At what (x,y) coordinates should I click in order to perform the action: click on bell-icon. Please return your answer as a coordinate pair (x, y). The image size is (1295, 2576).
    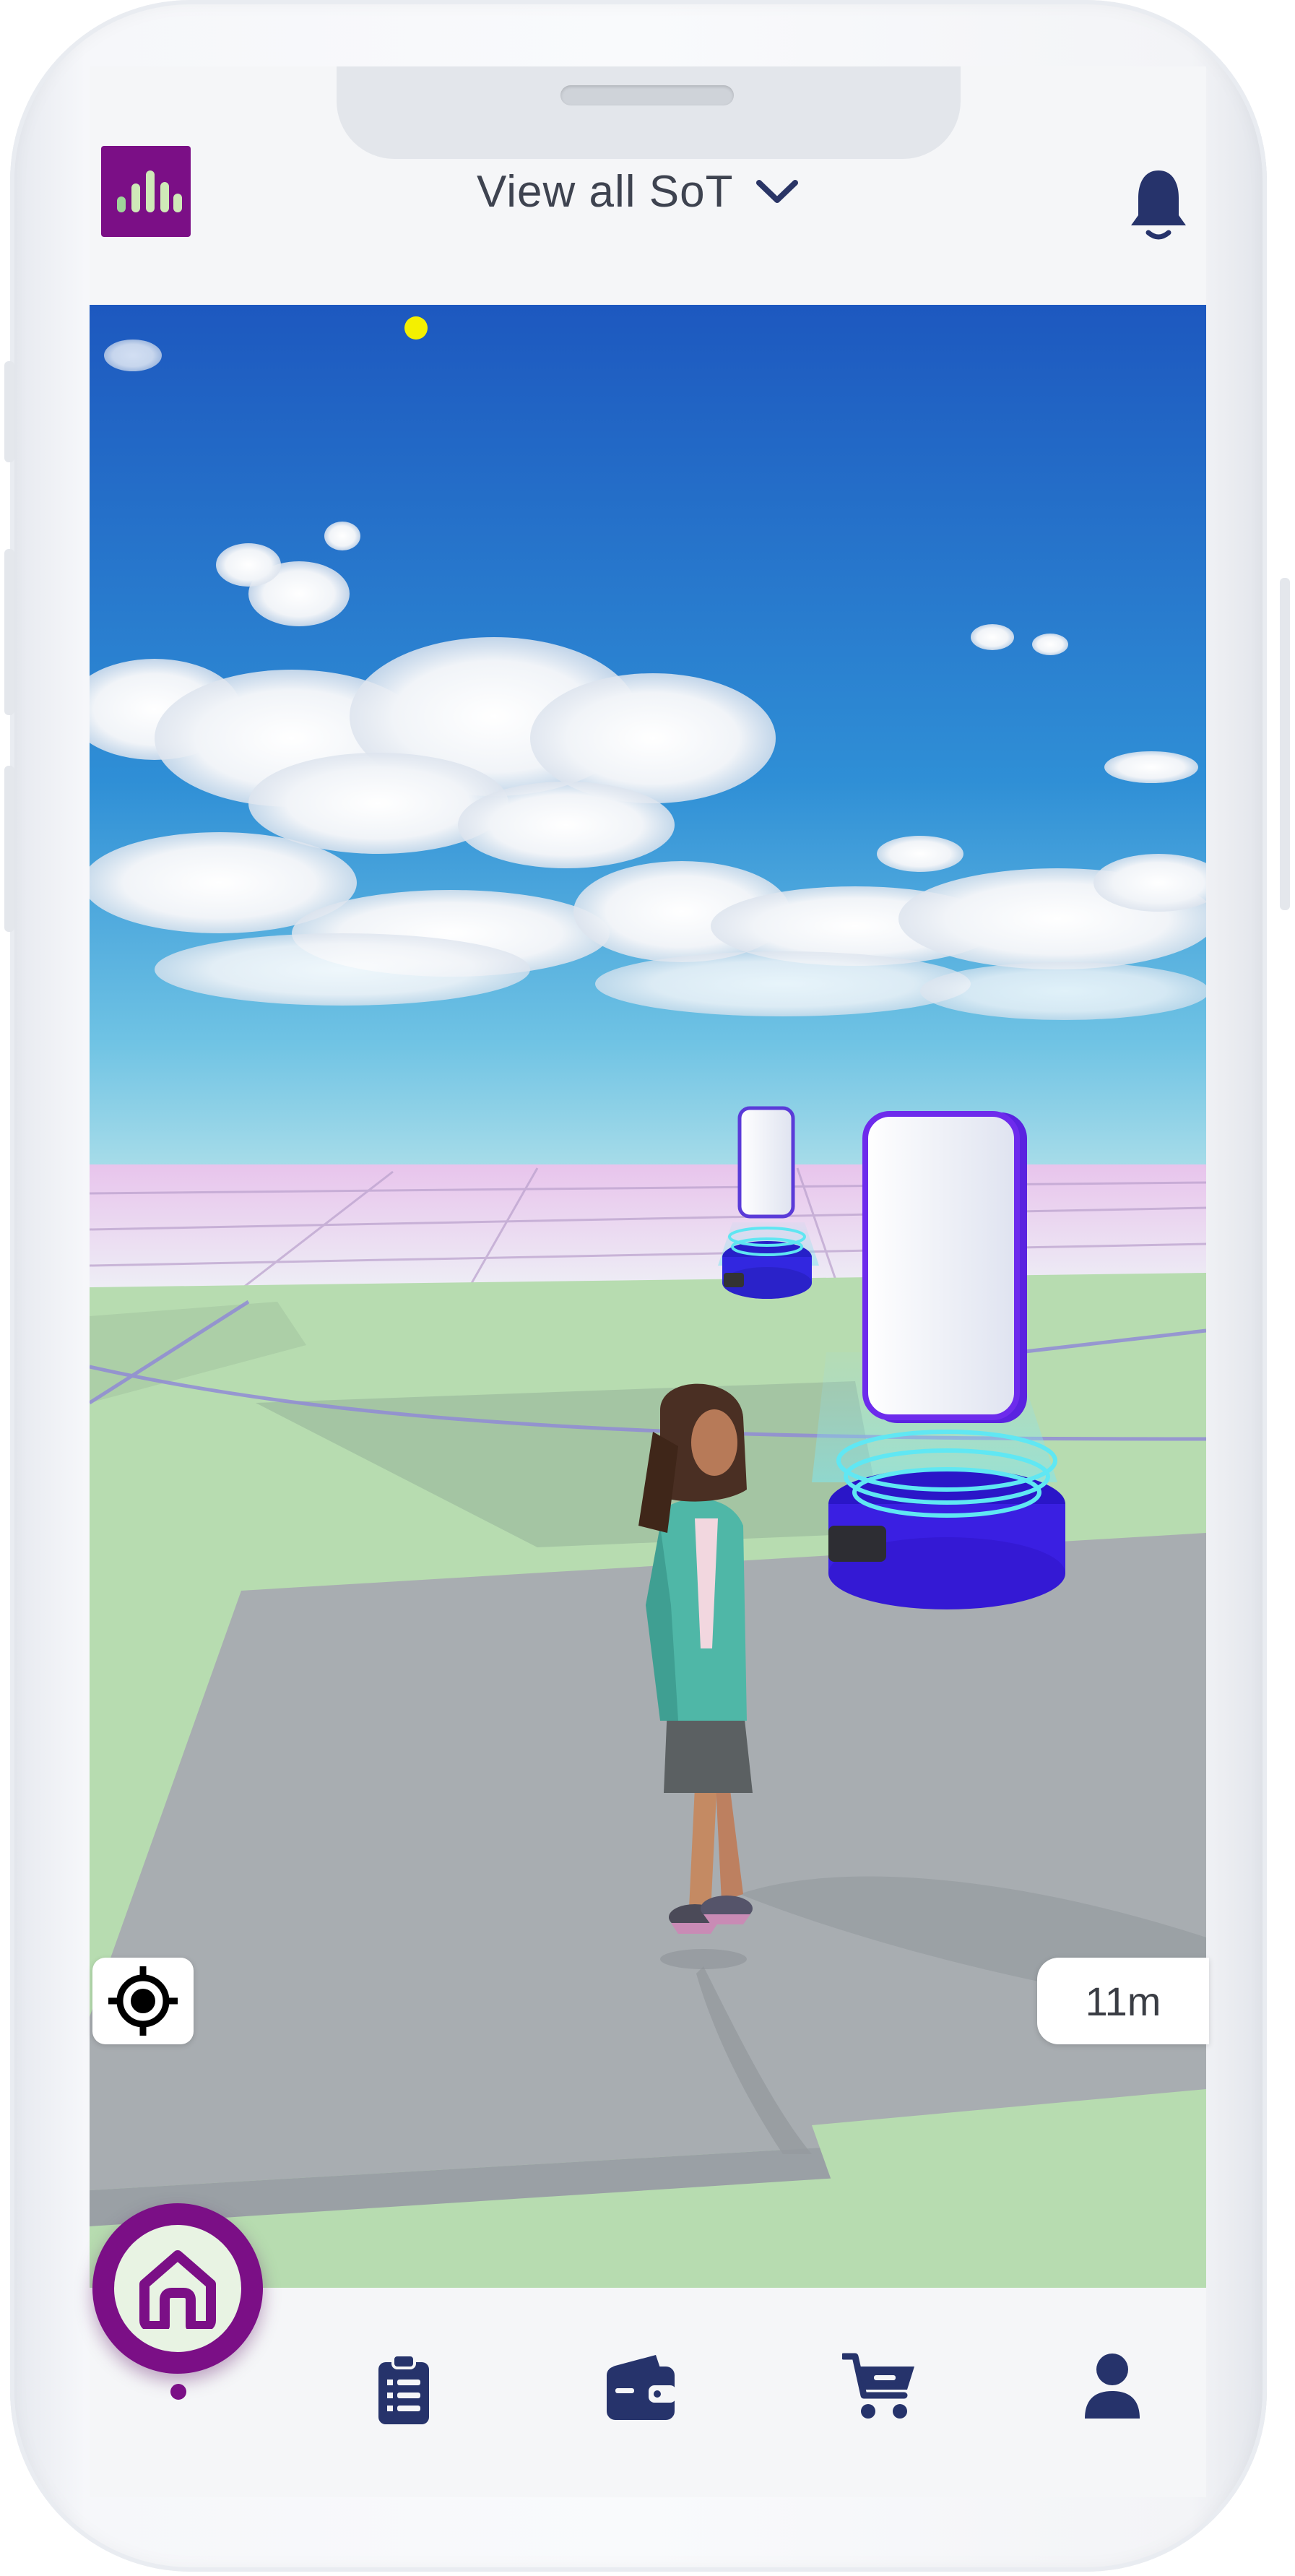
    Looking at the image, I should click on (1158, 206).